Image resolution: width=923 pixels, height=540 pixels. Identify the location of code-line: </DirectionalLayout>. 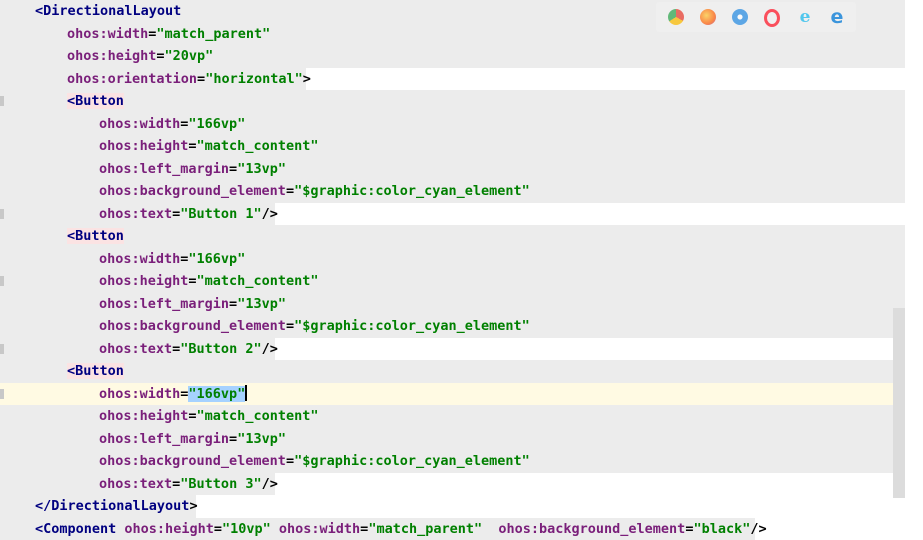
(452, 506).